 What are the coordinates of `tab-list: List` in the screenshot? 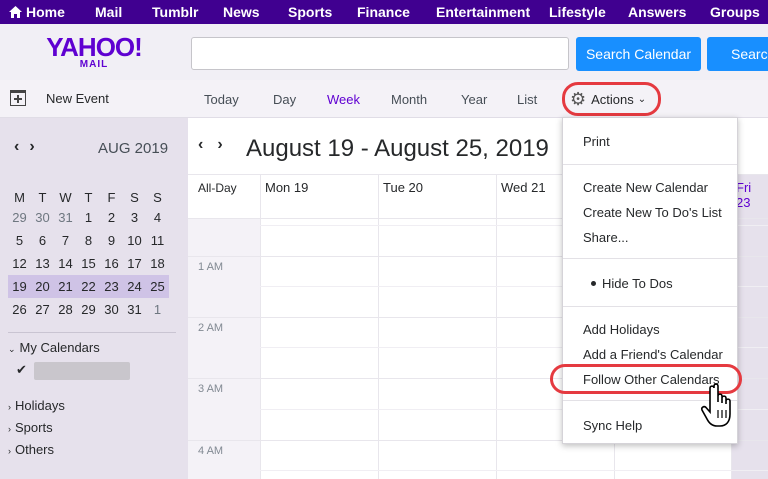 It's located at (527, 99).